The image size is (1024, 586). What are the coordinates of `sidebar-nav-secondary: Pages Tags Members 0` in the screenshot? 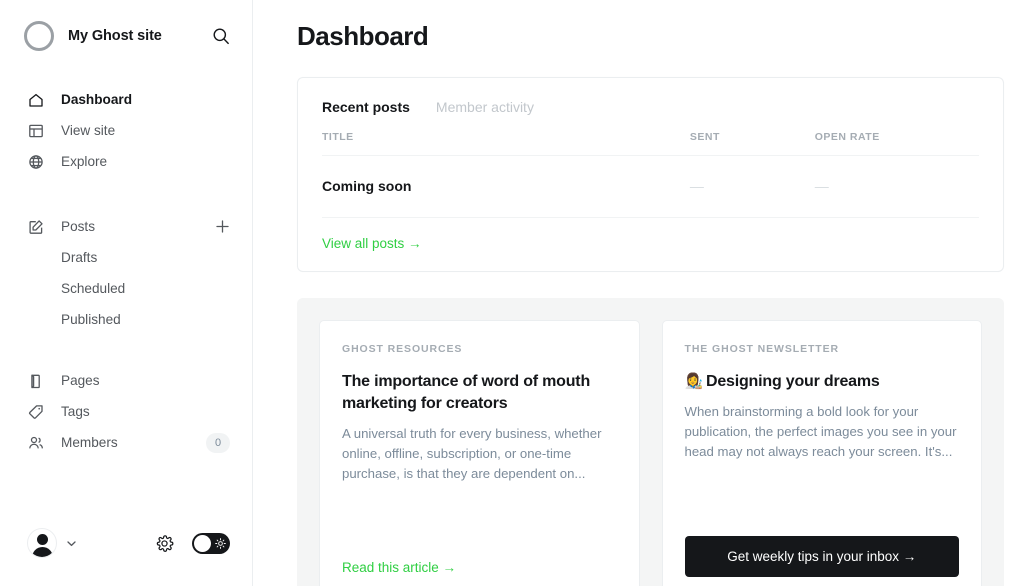 It's located at (126, 411).